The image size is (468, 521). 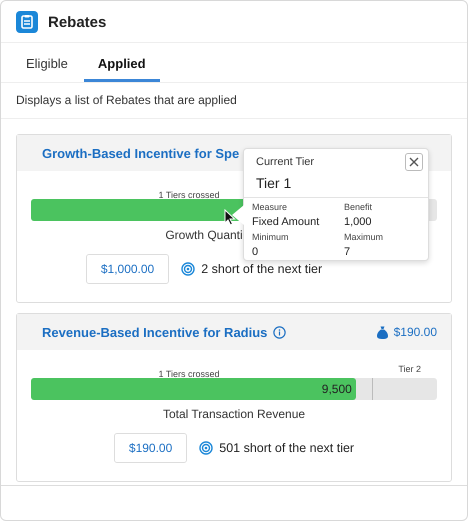 What do you see at coordinates (285, 162) in the screenshot?
I see `popover-heading: Current Tier` at bounding box center [285, 162].